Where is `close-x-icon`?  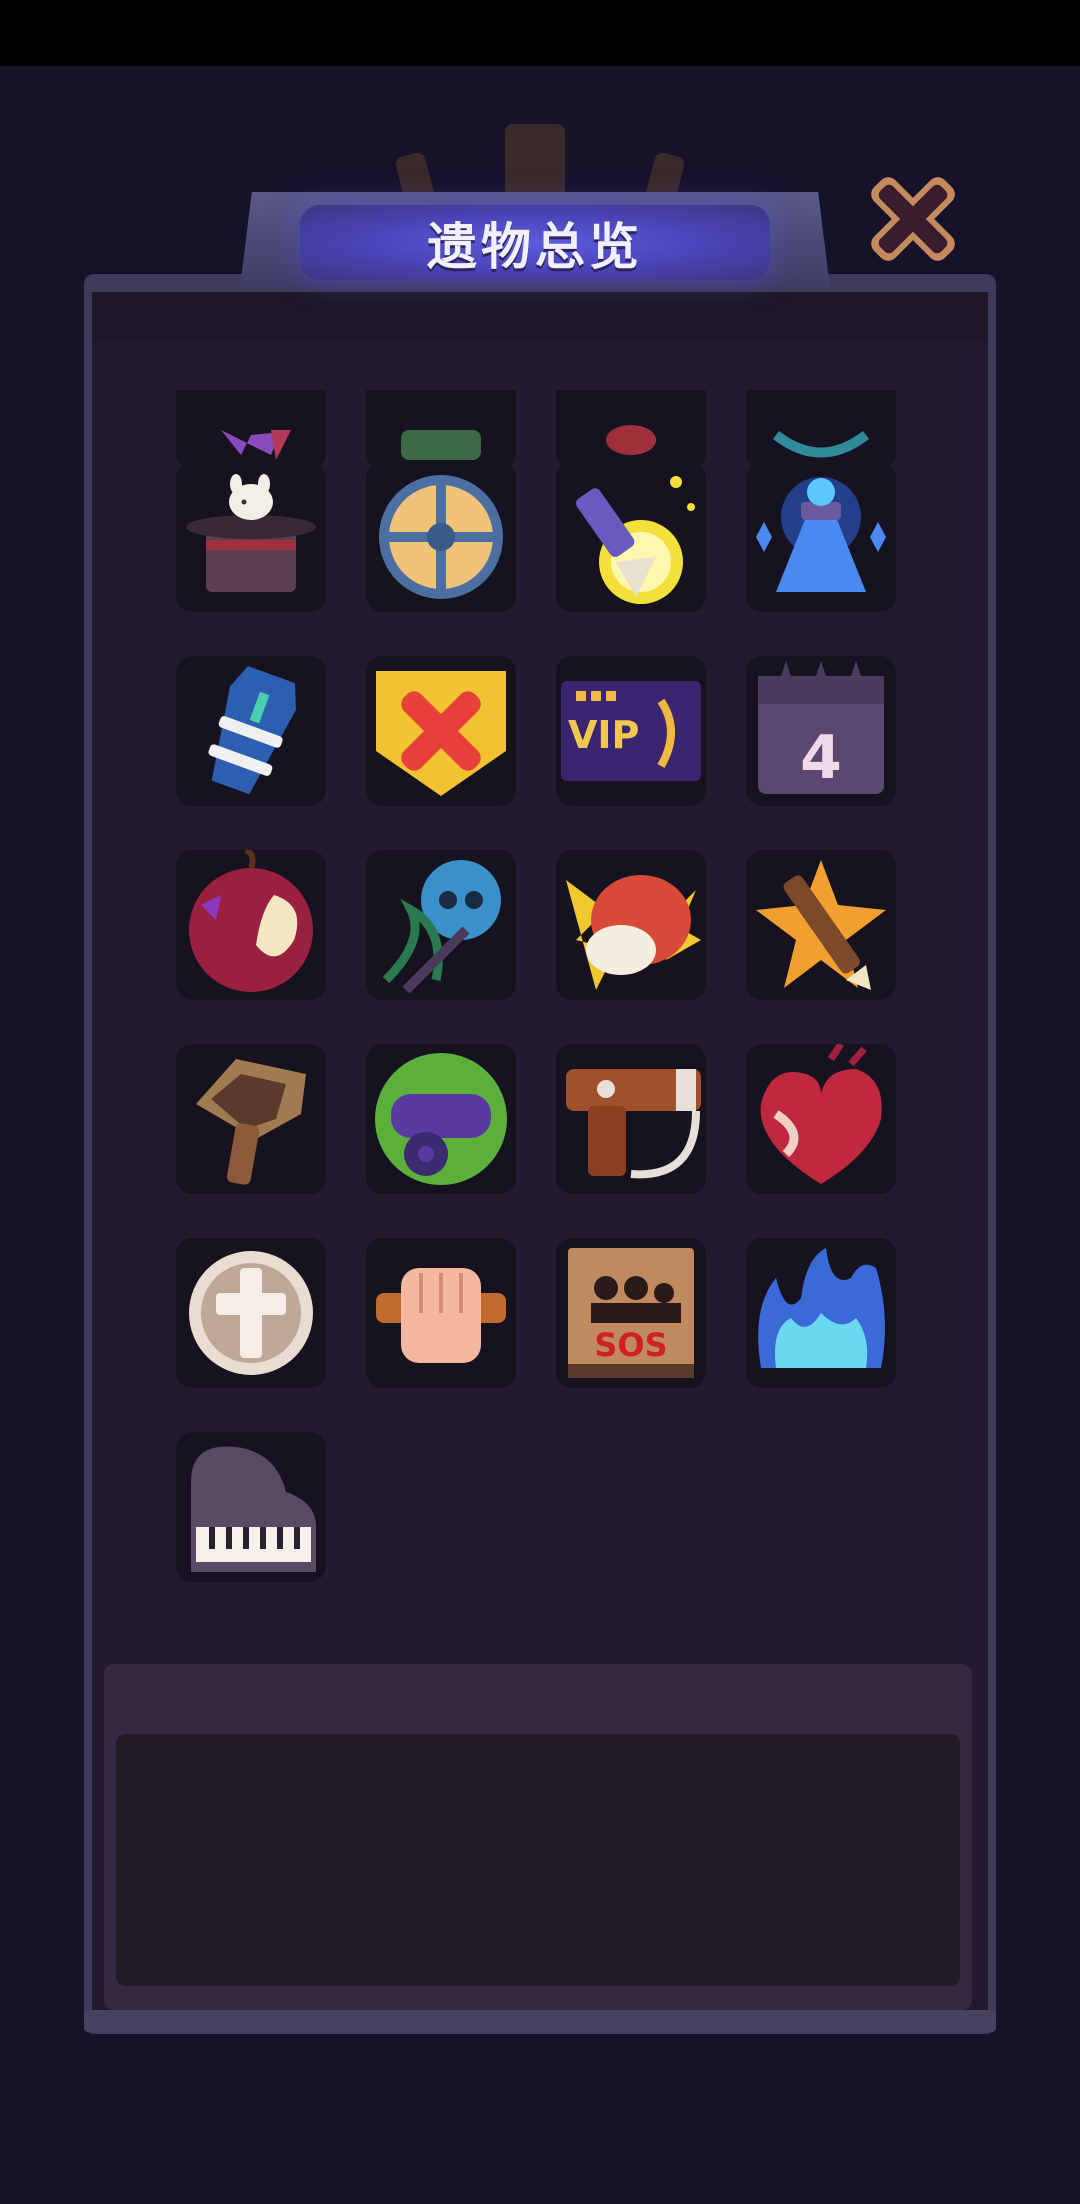 close-x-icon is located at coordinates (913, 219).